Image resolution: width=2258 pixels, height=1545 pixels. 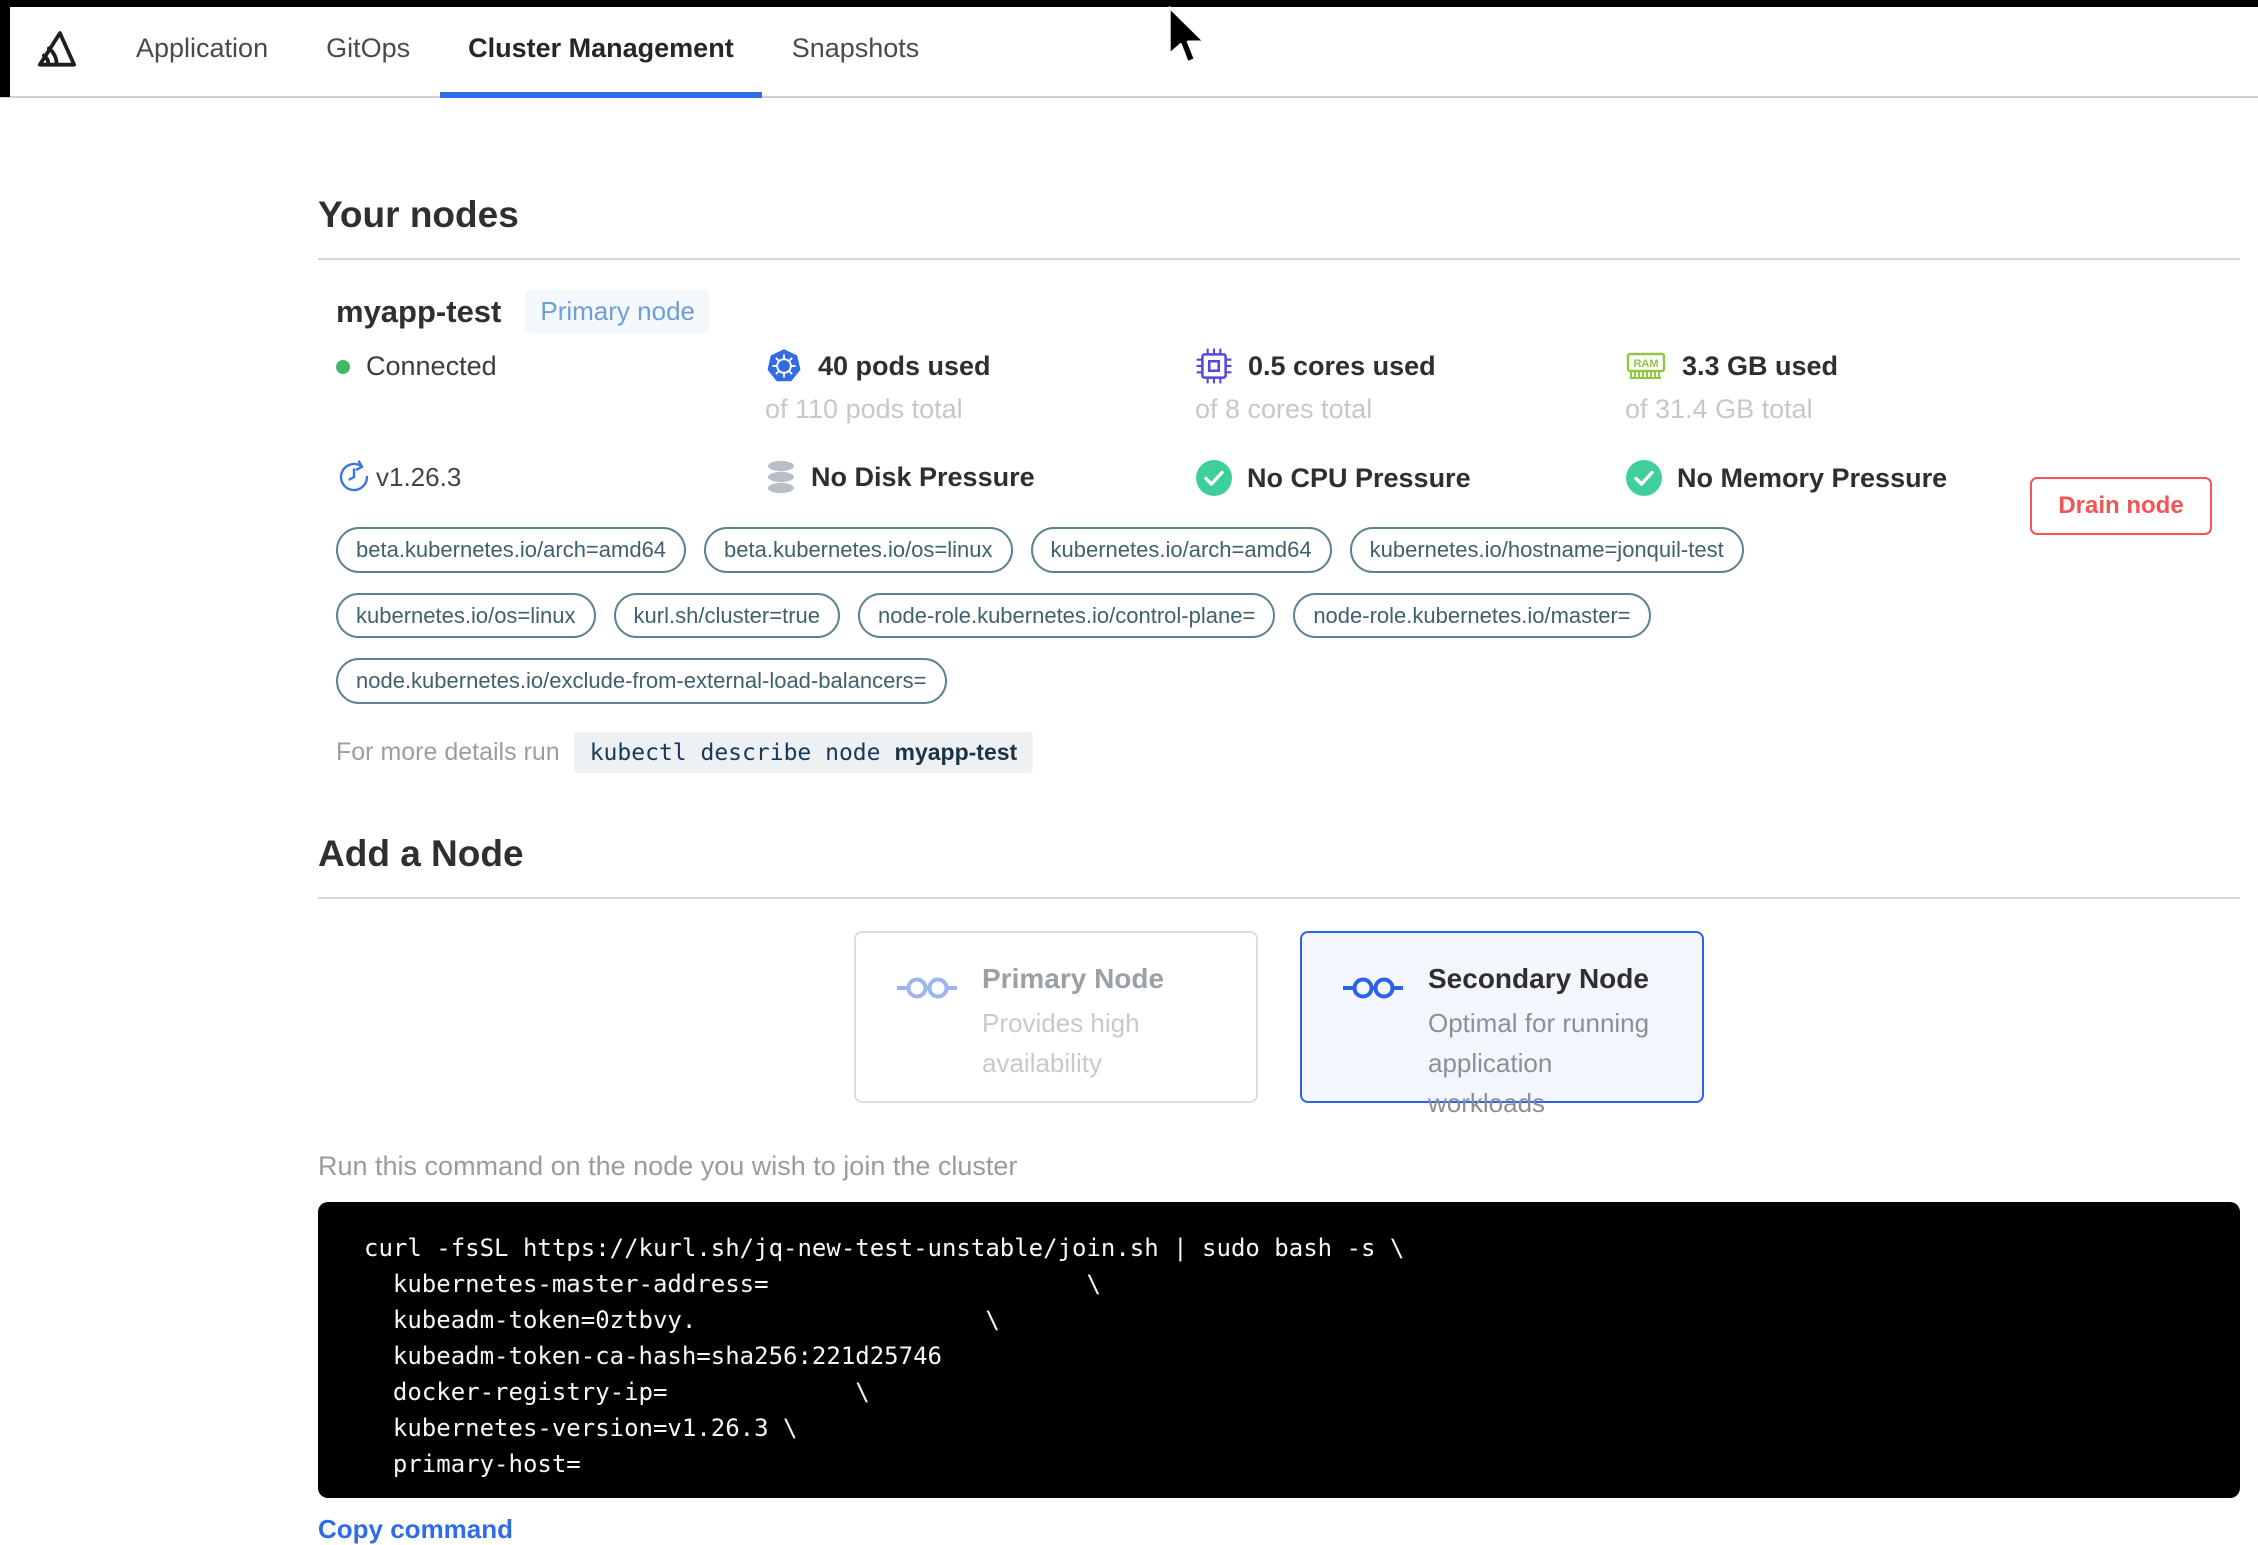 I want to click on node-label-pill: beta.kubernetes.io/os=linux, so click(x=858, y=550).